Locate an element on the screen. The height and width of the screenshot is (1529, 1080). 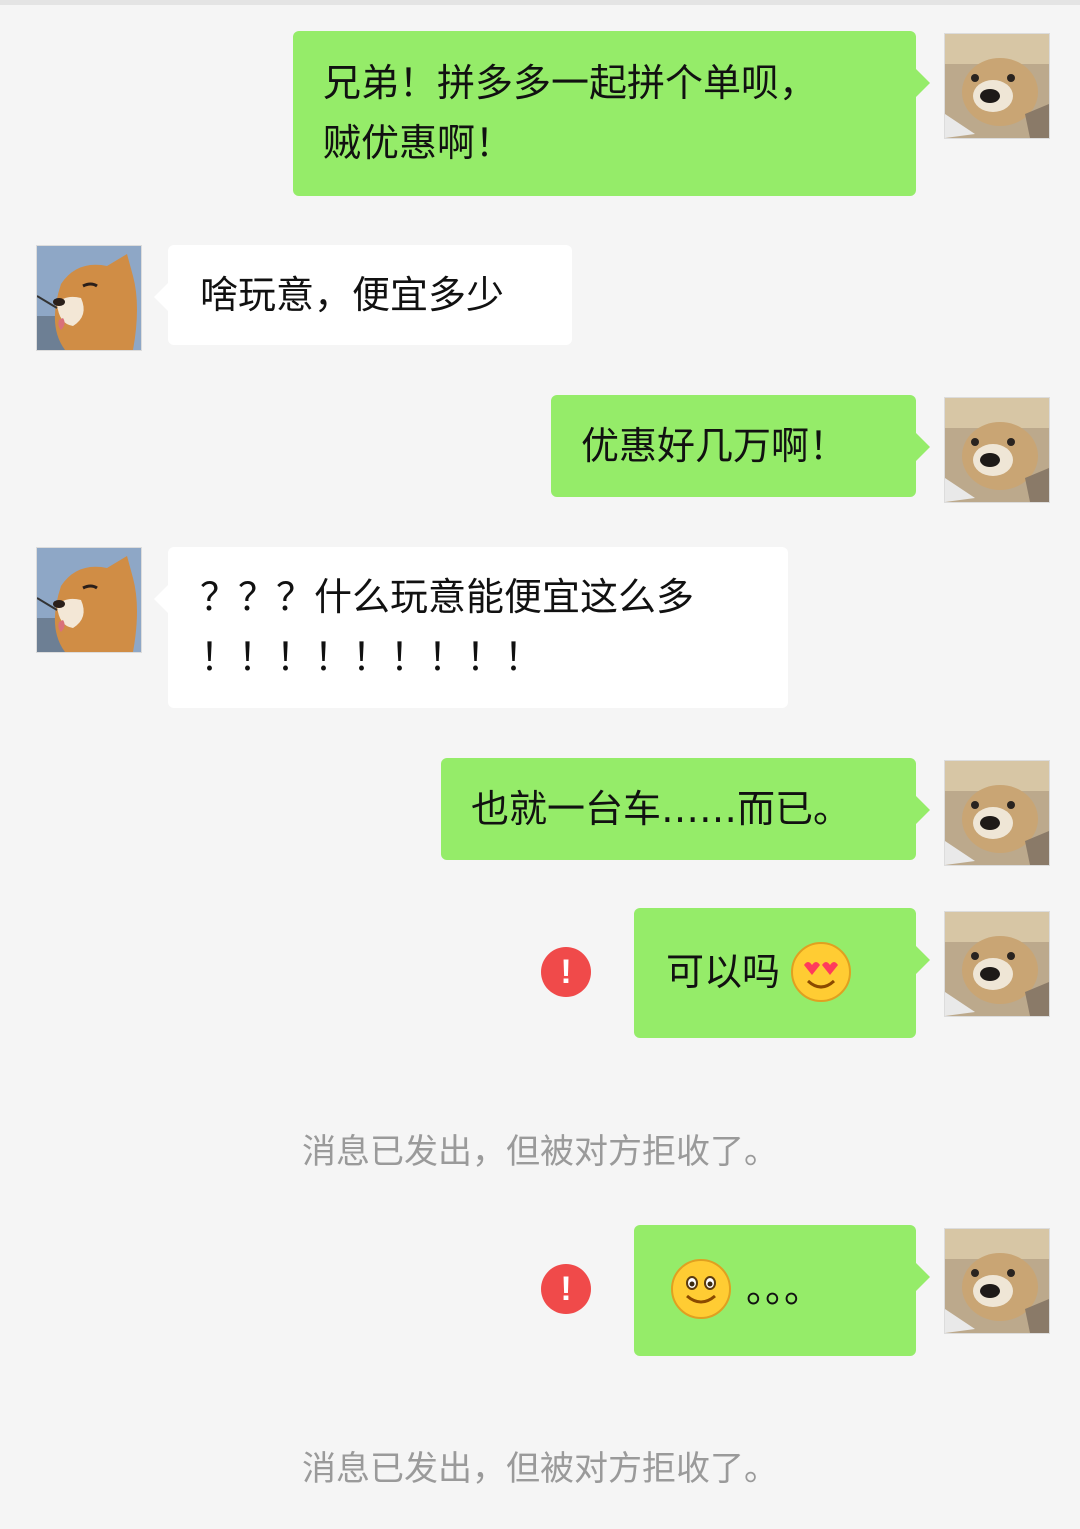
message-text: 也就一台车……而已。 is located at coordinates (661, 809).